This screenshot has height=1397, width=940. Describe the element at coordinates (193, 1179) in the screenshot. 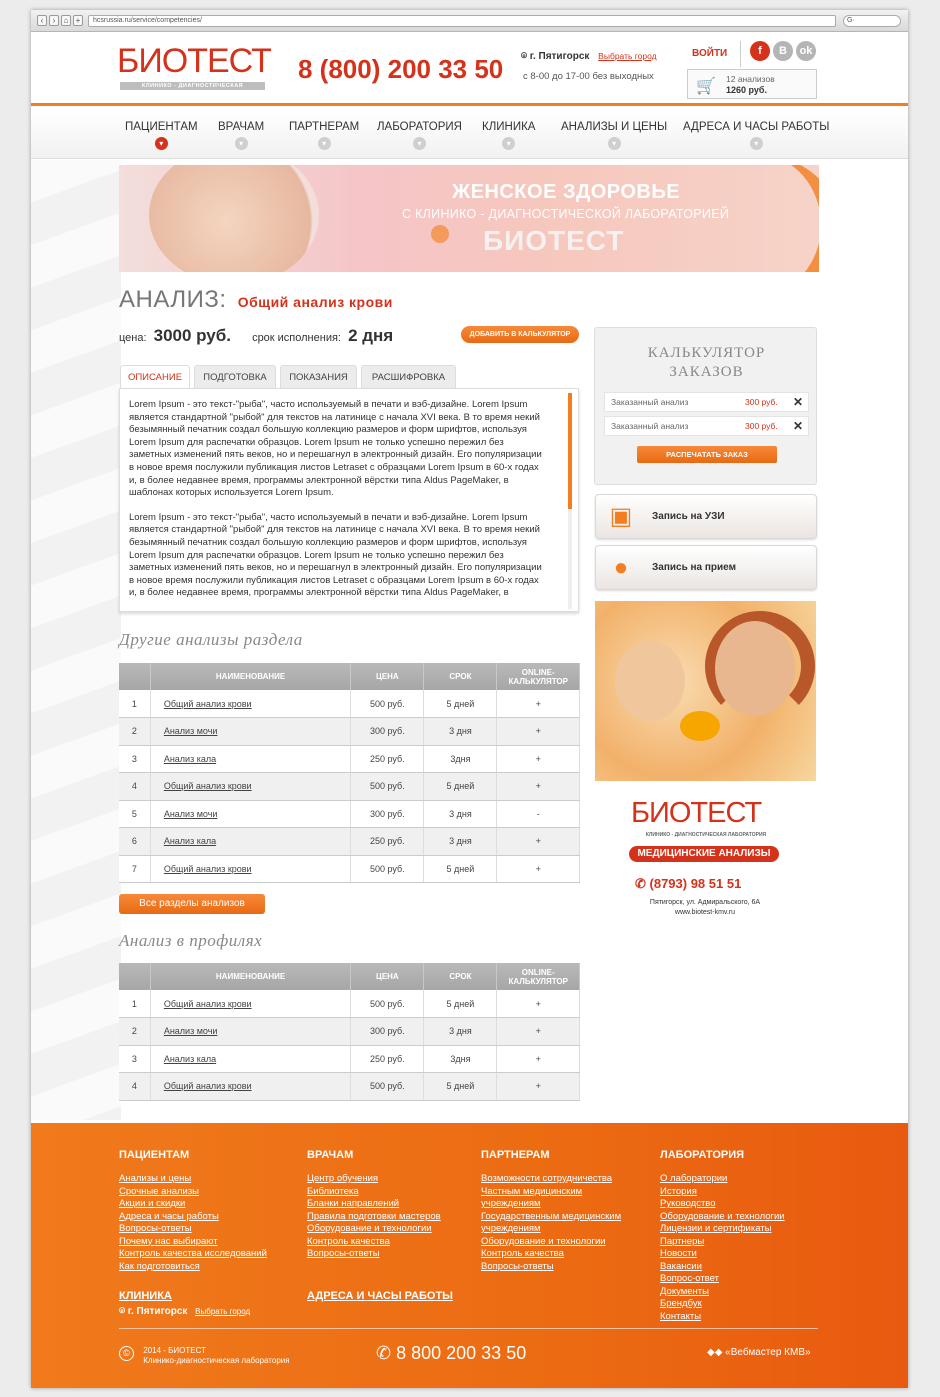

I see `footer-link: Анализы и цены` at that location.